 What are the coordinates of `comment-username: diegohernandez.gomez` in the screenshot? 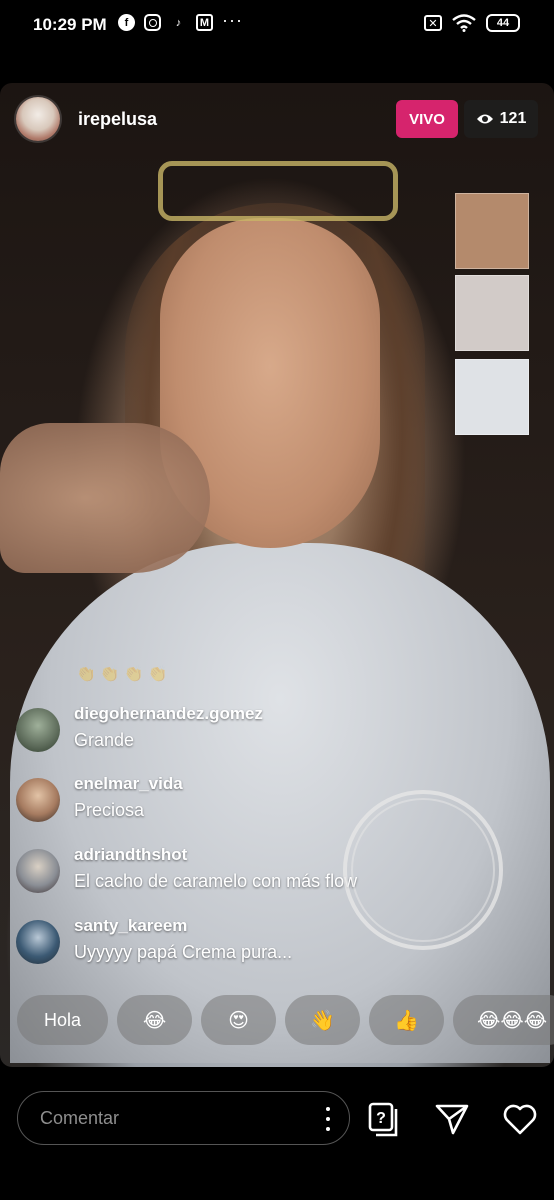 It's located at (168, 714).